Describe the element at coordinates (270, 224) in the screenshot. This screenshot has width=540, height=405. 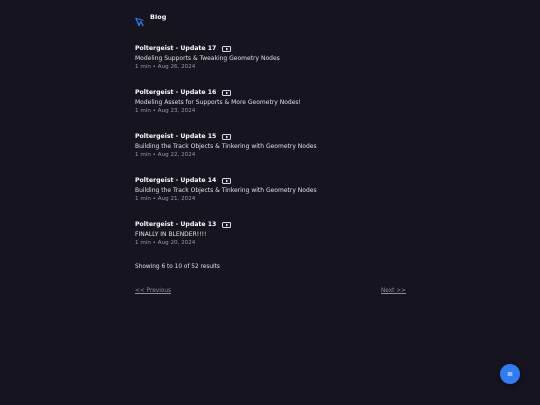
I see `post-title-row: Poltergeist - Update 13` at that location.